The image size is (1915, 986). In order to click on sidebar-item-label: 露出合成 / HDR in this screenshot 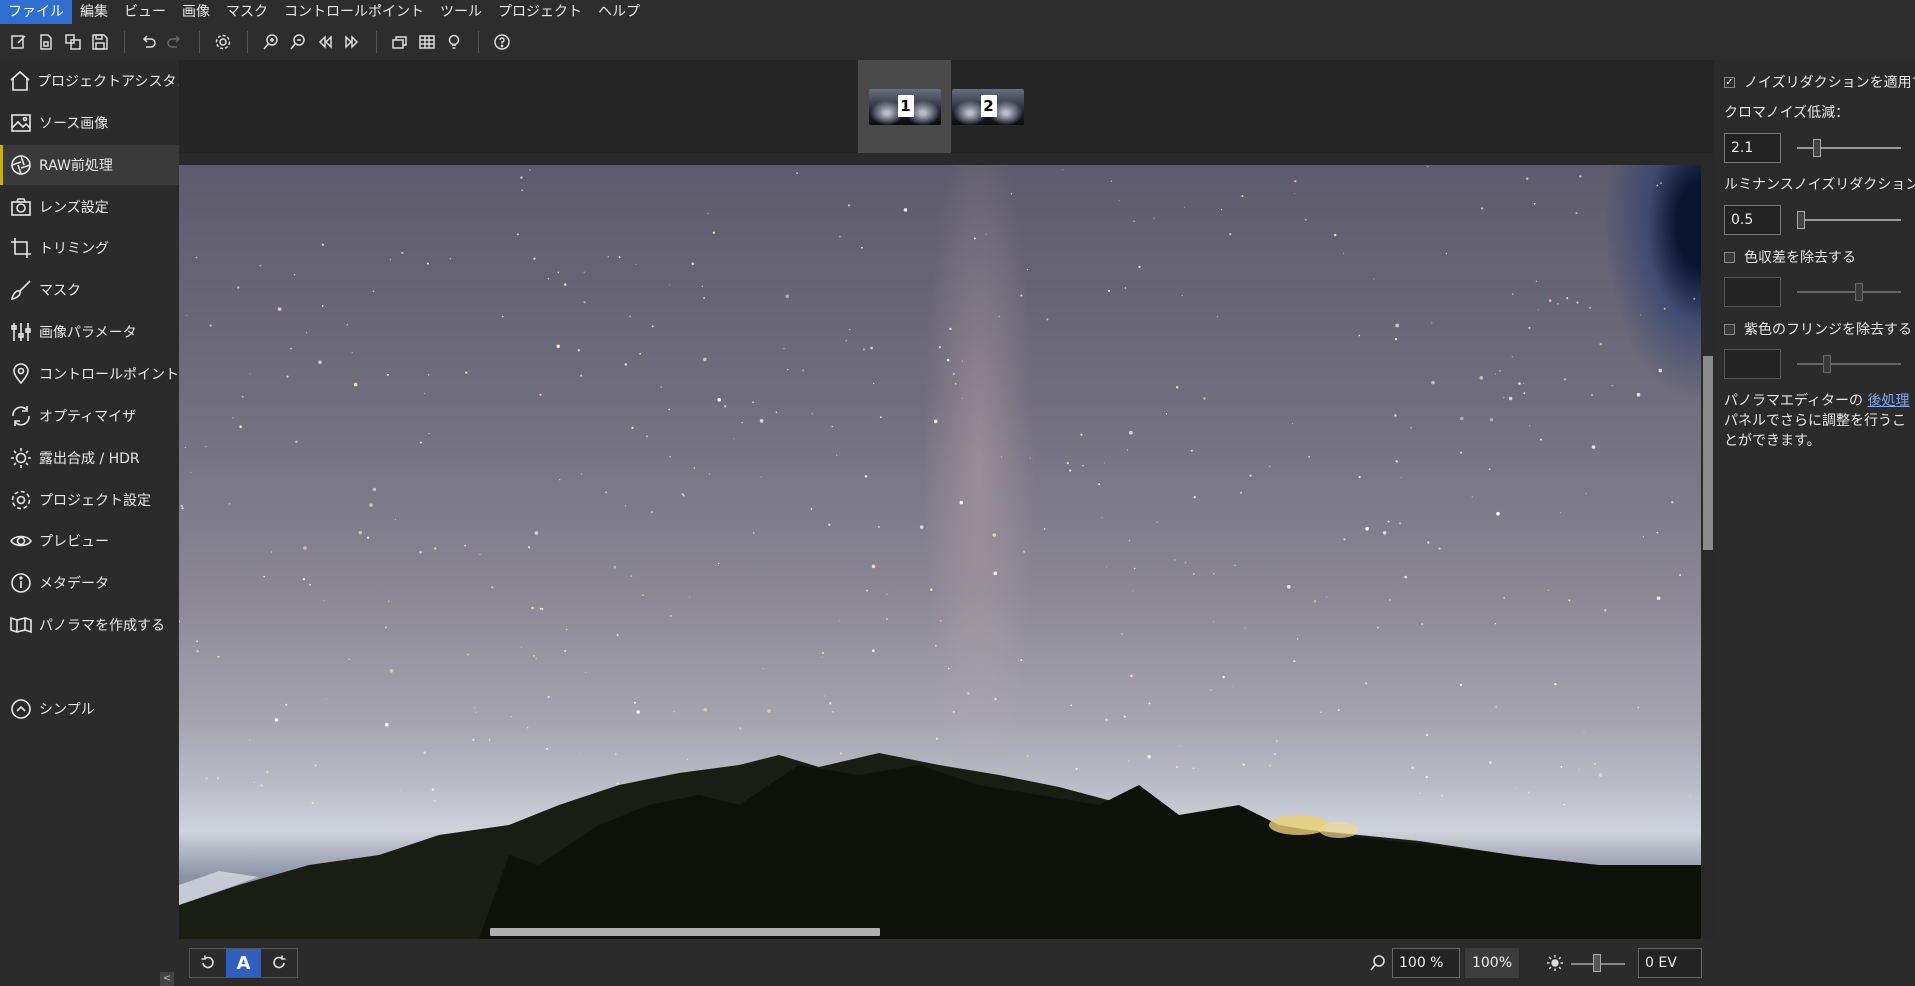, I will do `click(89, 459)`.